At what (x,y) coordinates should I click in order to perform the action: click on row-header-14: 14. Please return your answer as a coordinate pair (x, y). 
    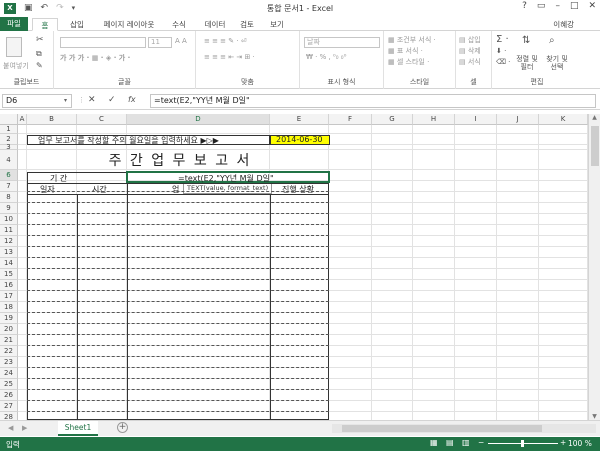
    Looking at the image, I should click on (9, 263).